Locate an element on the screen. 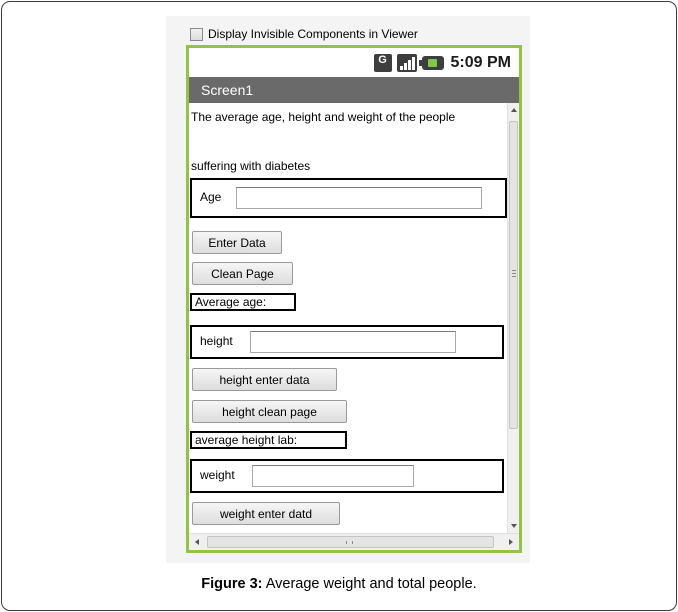 The height and width of the screenshot is (612, 678). height-input is located at coordinates (353, 342).